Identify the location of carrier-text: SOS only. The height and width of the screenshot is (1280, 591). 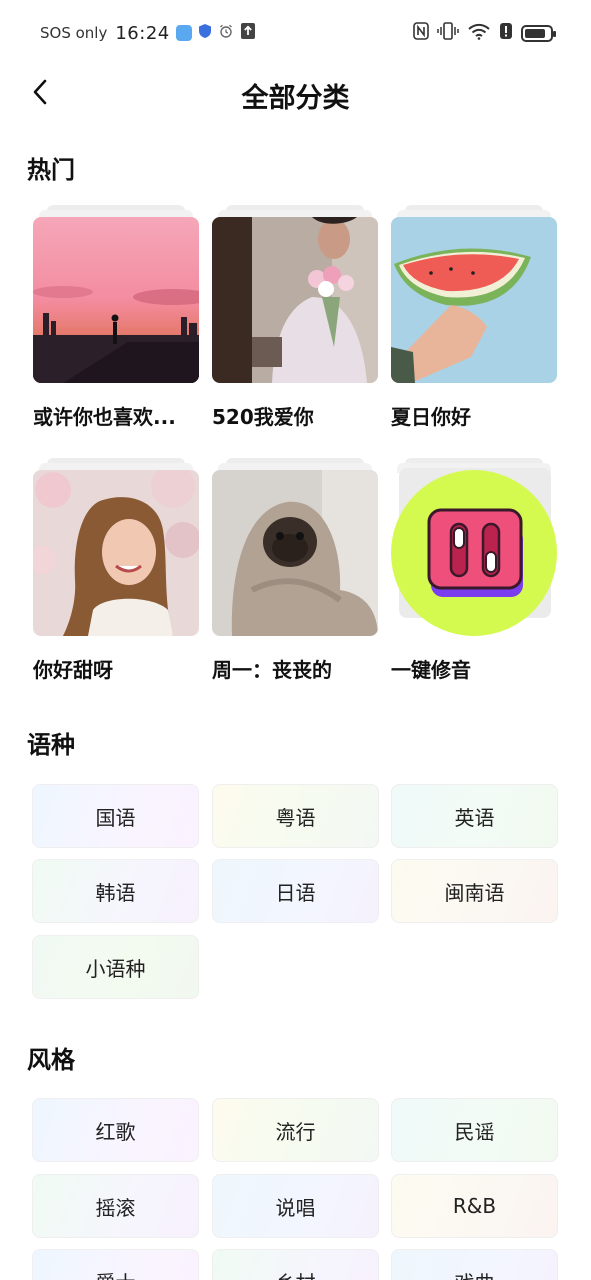
(74, 33).